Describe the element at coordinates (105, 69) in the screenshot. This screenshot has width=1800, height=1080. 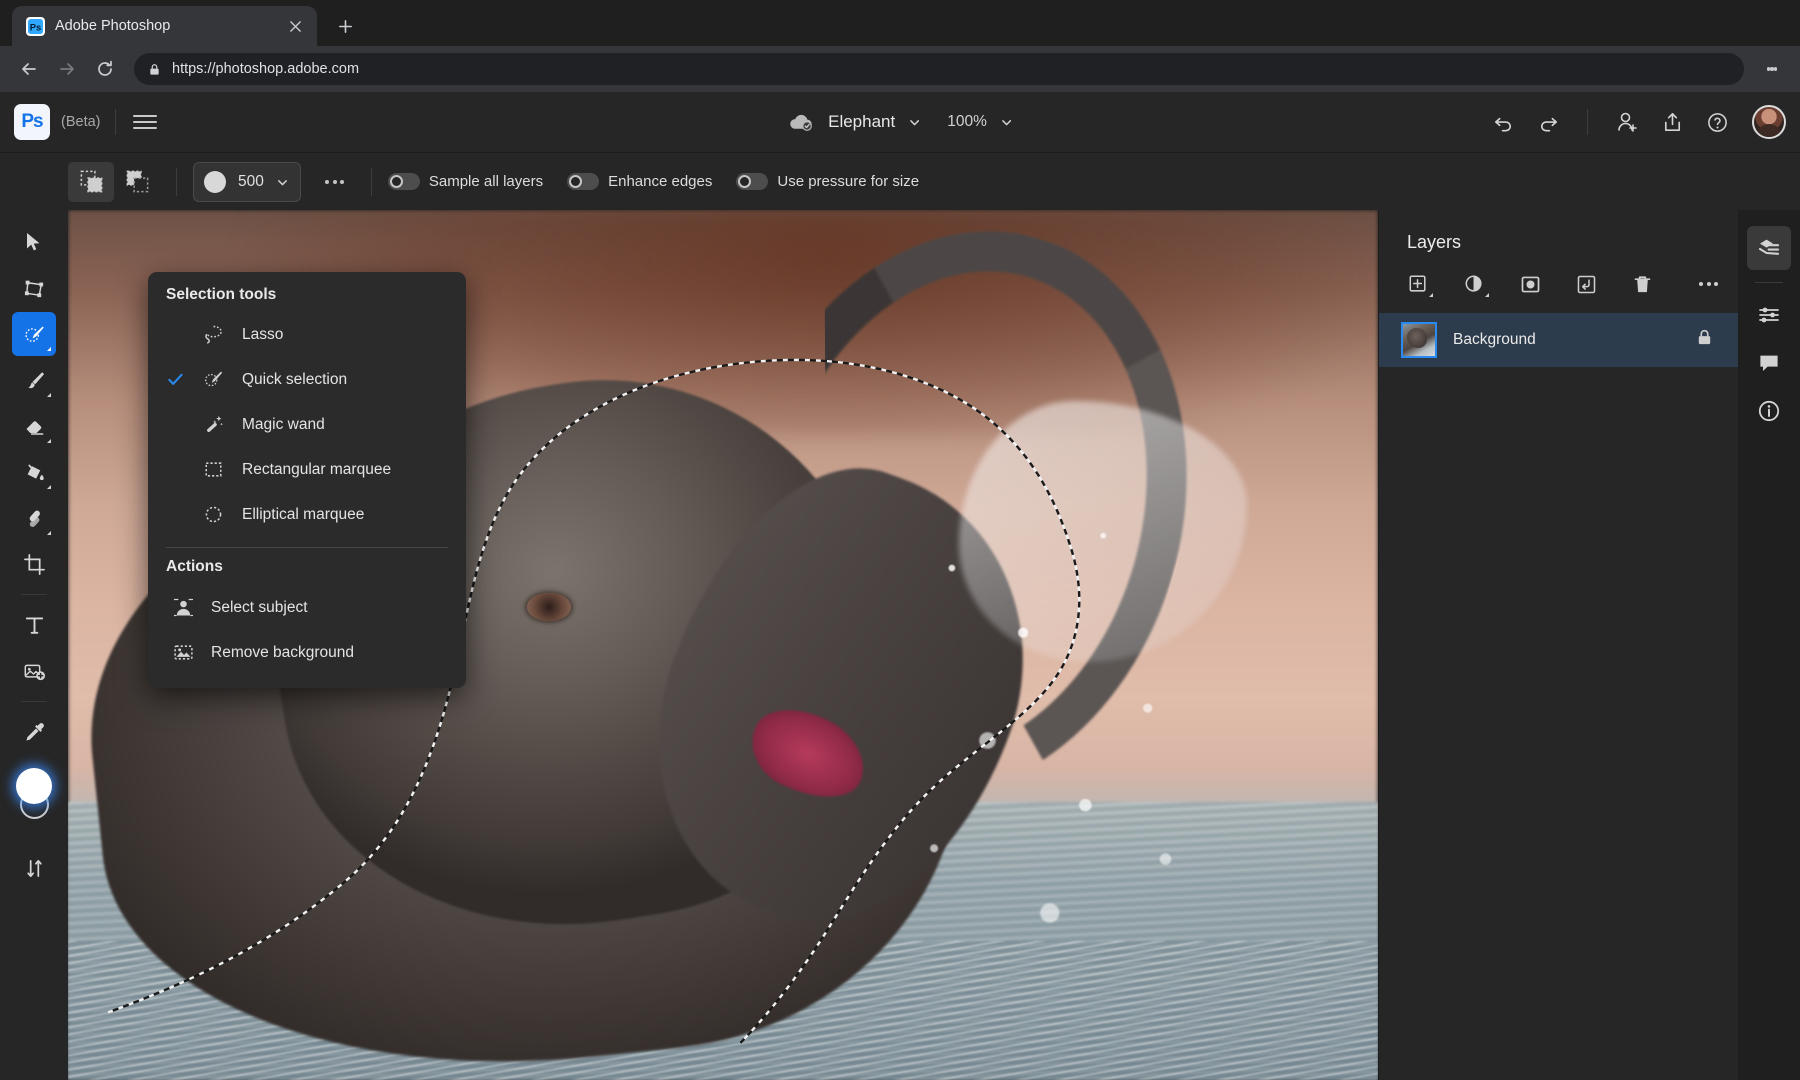
I see `reload-arrow-icon` at that location.